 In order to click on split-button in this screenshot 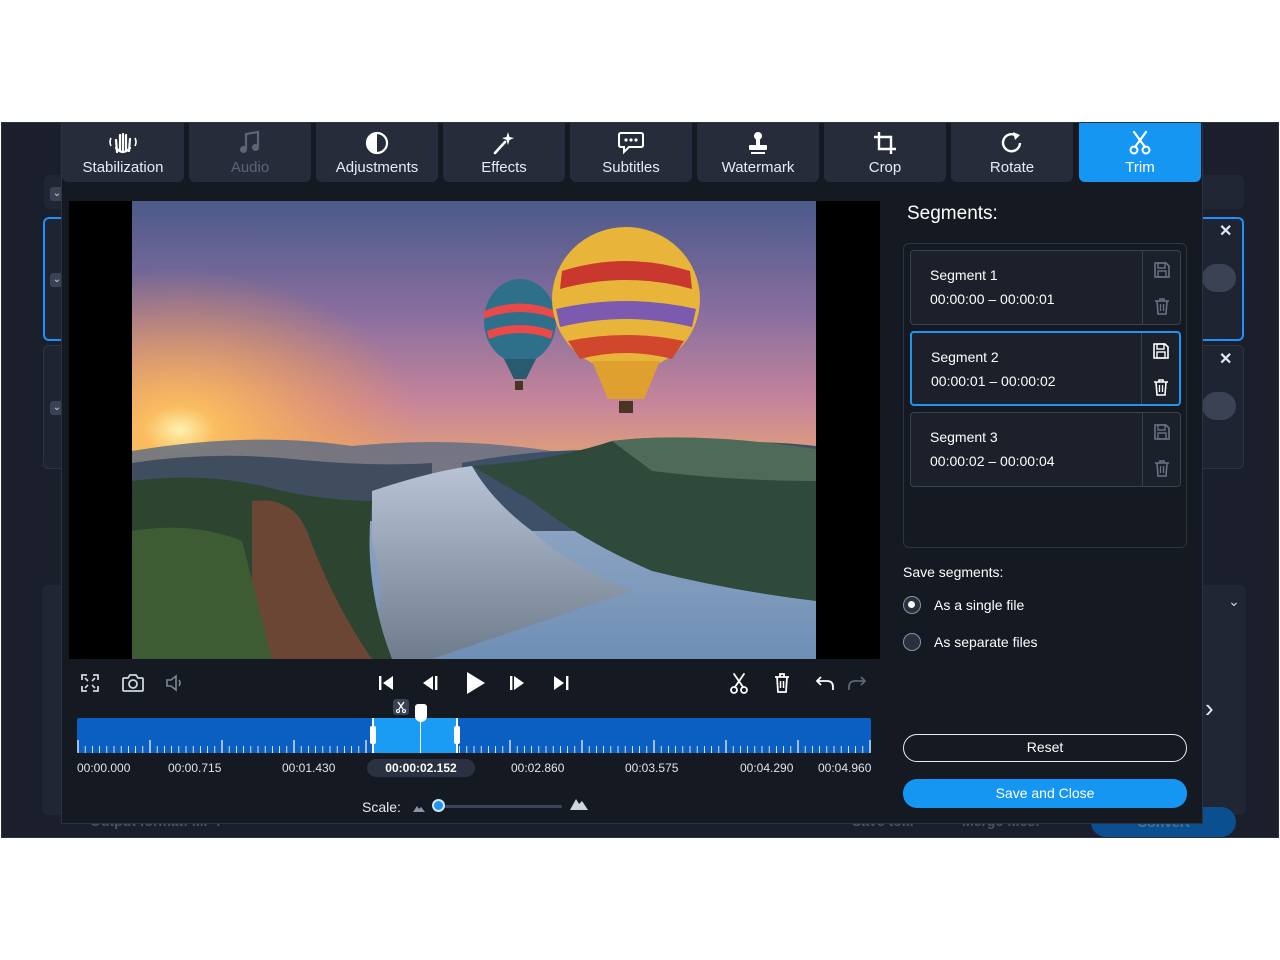, I will do `click(739, 683)`.